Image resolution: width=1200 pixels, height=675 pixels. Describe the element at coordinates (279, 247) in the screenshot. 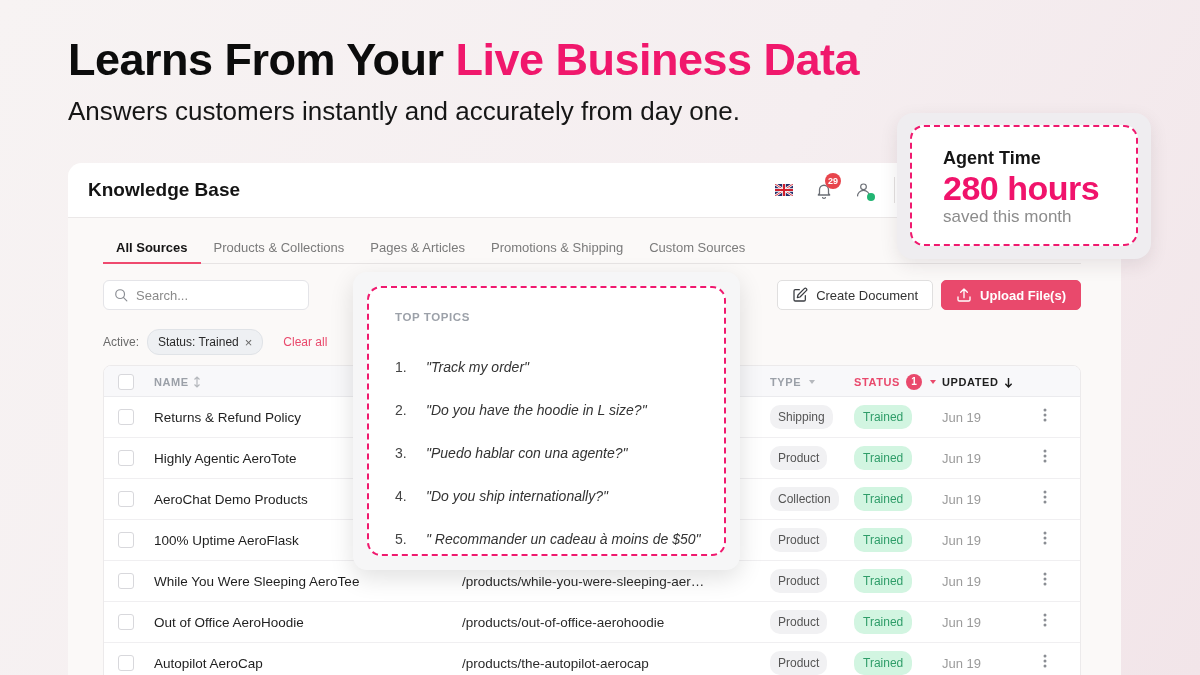

I see `tab: Products & Collections` at that location.